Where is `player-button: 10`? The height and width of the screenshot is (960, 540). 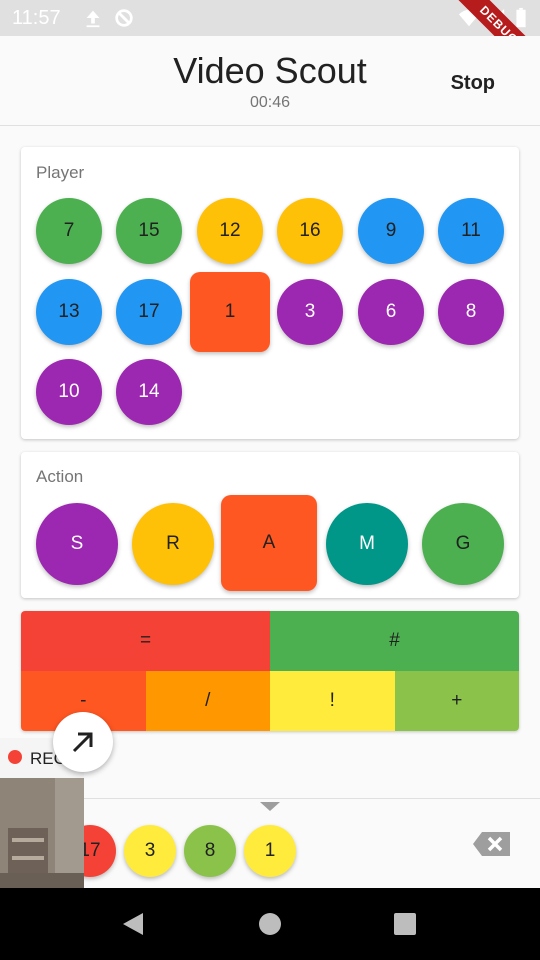 player-button: 10 is located at coordinates (69, 392).